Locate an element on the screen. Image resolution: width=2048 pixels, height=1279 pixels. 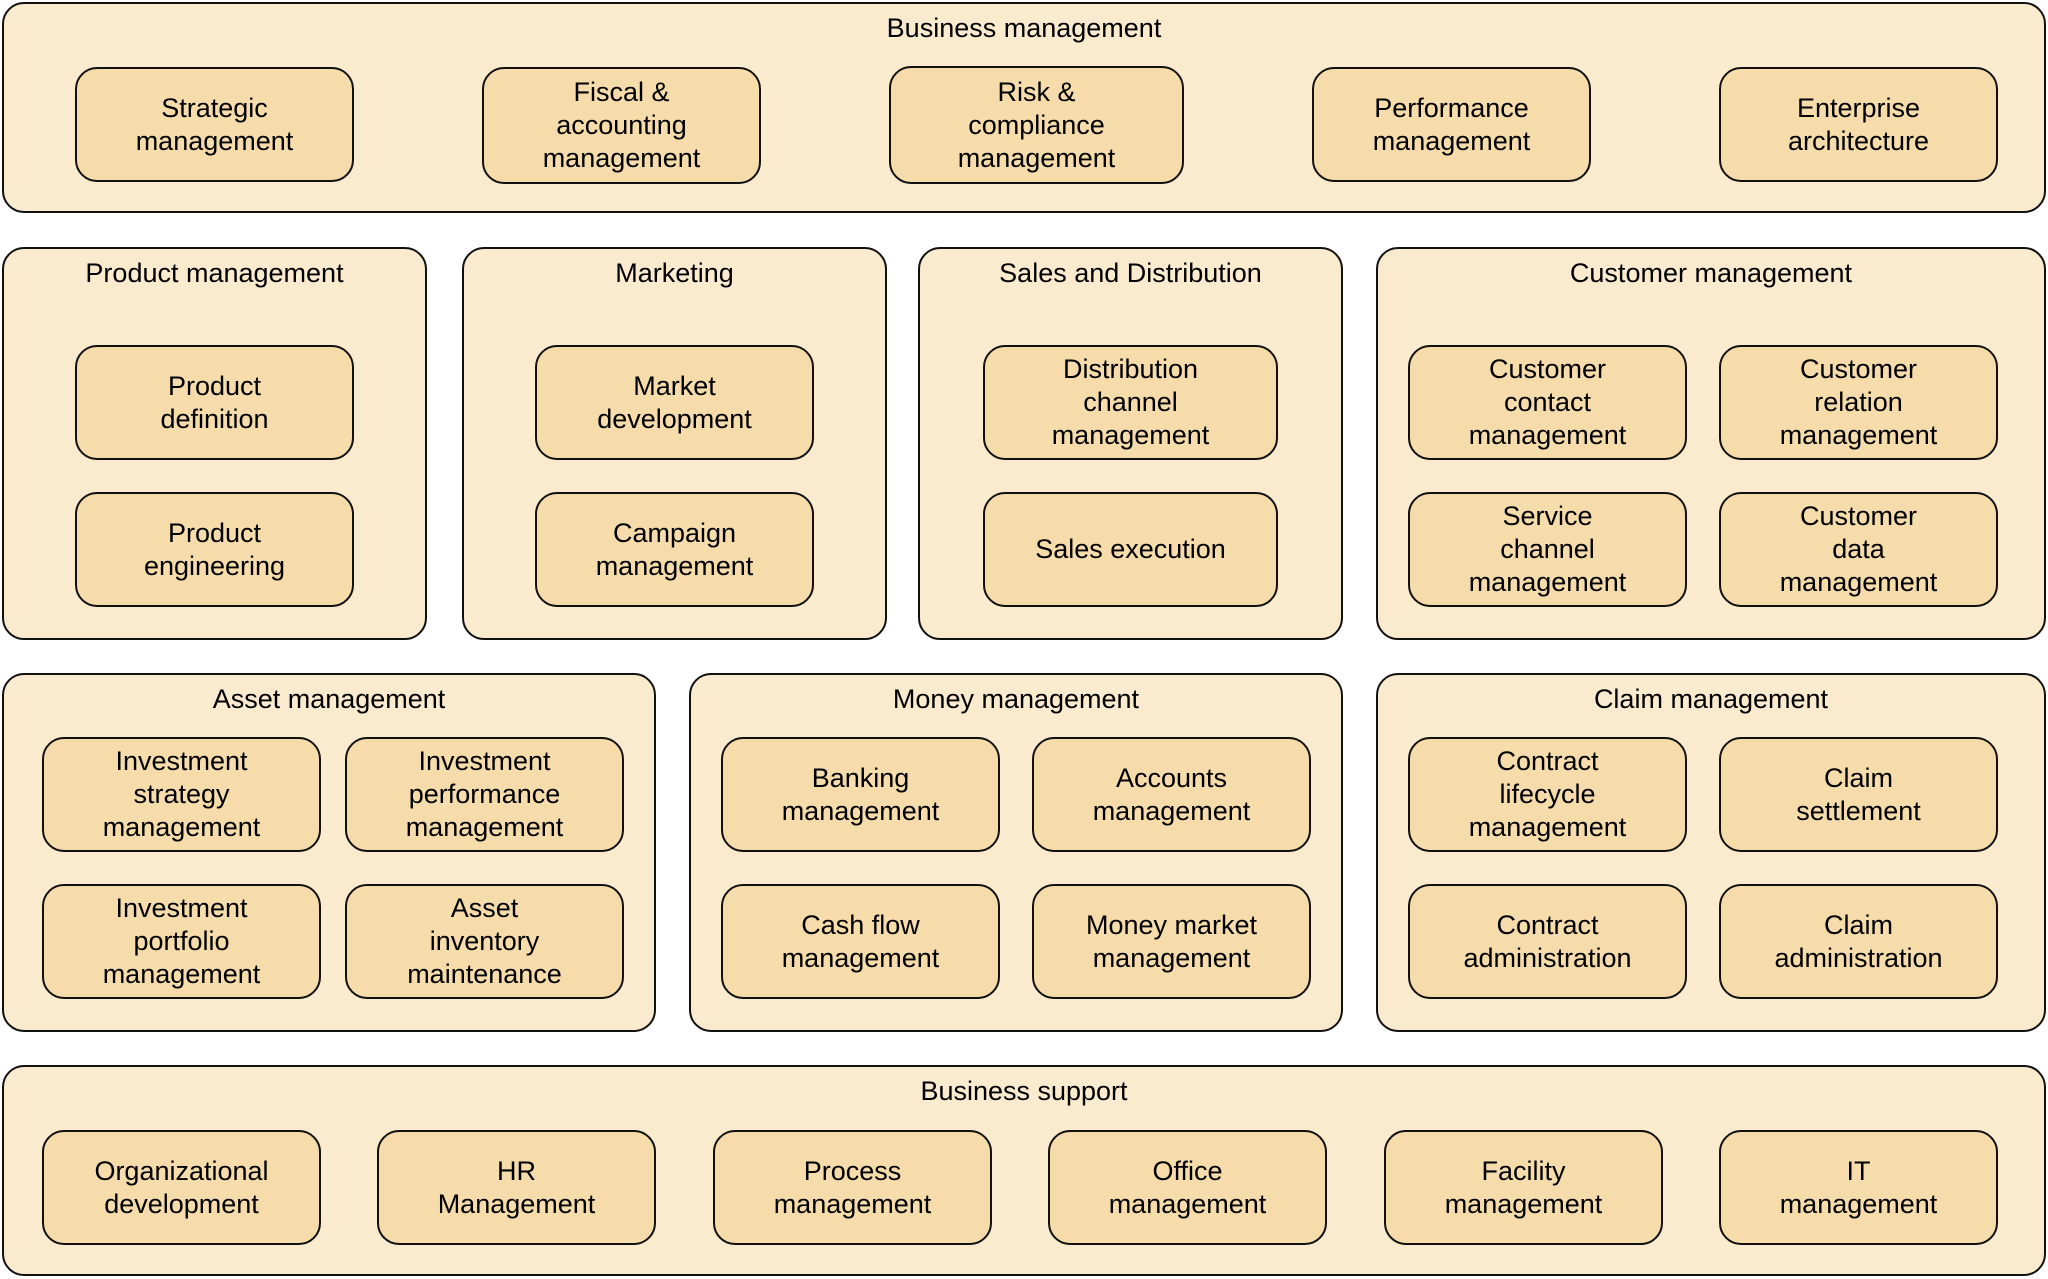
capability-product-engineering: Product engineering is located at coordinates (214, 549).